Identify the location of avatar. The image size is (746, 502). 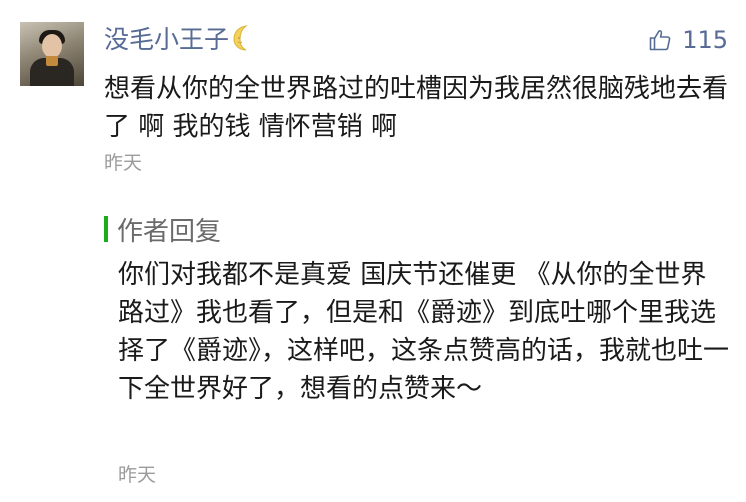
(52, 54).